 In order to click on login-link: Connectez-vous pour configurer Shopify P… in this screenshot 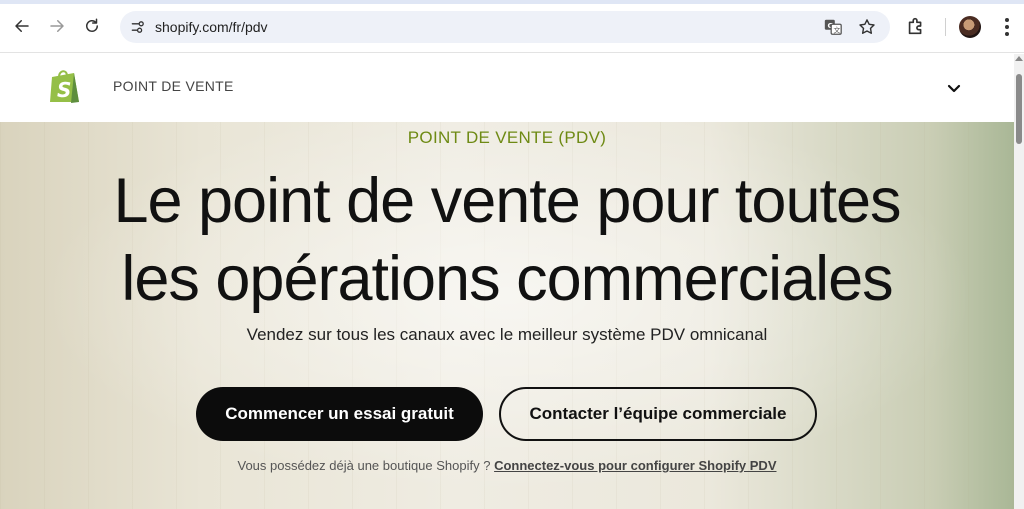, I will do `click(635, 465)`.